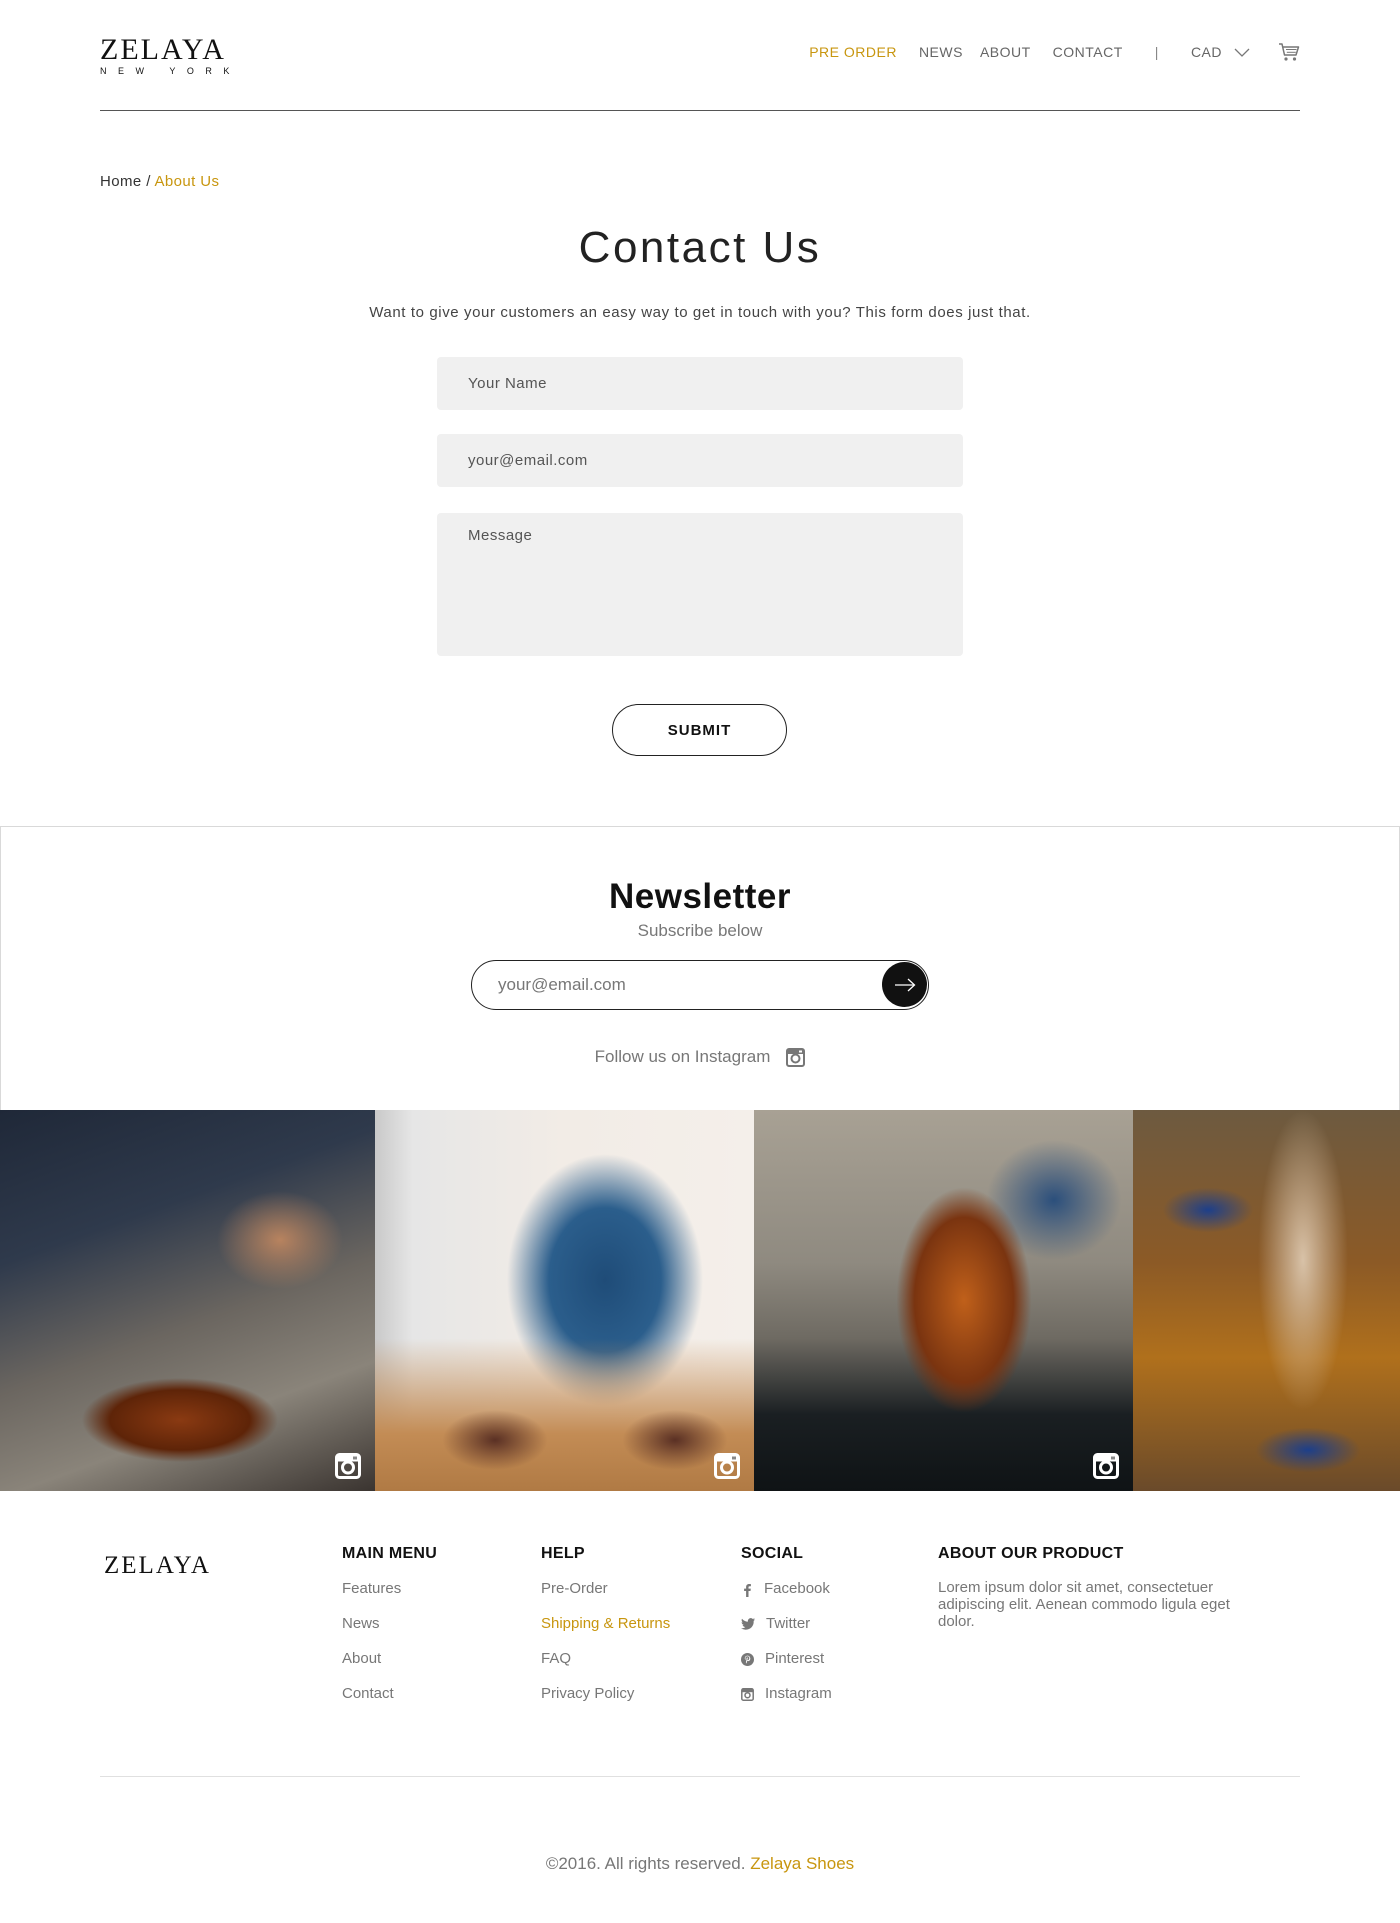 This screenshot has width=1400, height=1923. I want to click on newsletter-subtitle: Subscribe below, so click(700, 930).